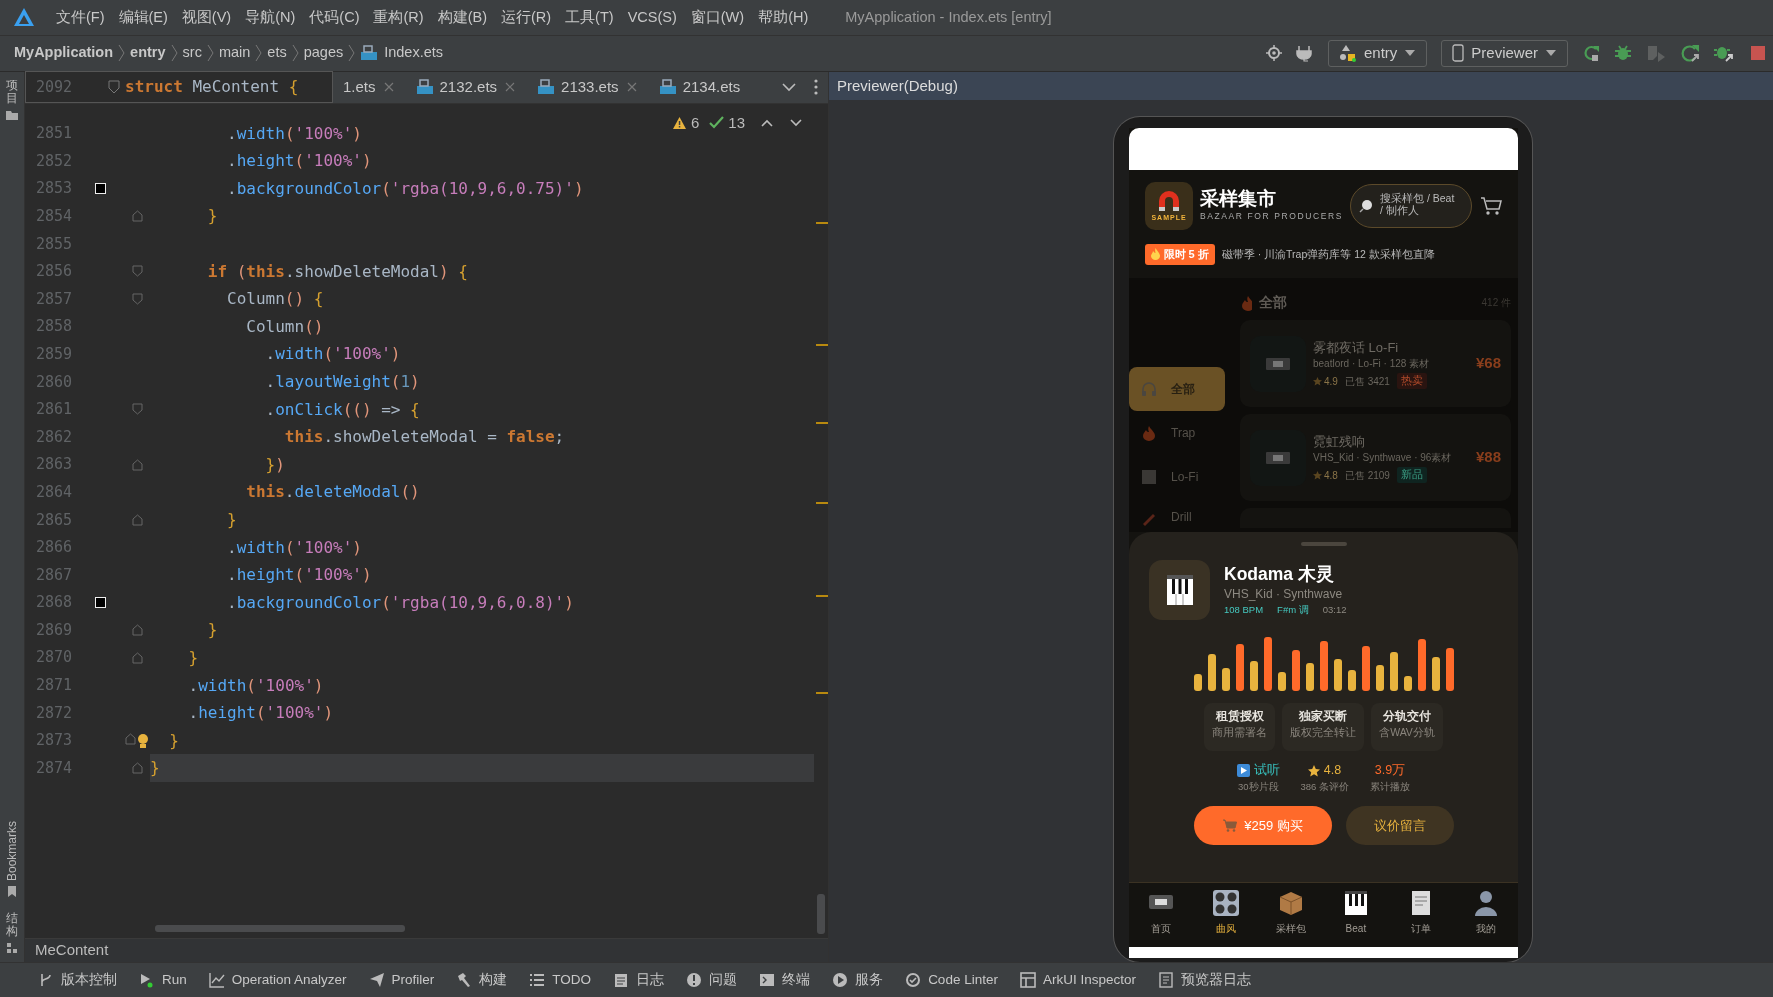 The image size is (1773, 997). Describe the element at coordinates (466, 87) in the screenshot. I see `file-tab: 2132.ets` at that location.